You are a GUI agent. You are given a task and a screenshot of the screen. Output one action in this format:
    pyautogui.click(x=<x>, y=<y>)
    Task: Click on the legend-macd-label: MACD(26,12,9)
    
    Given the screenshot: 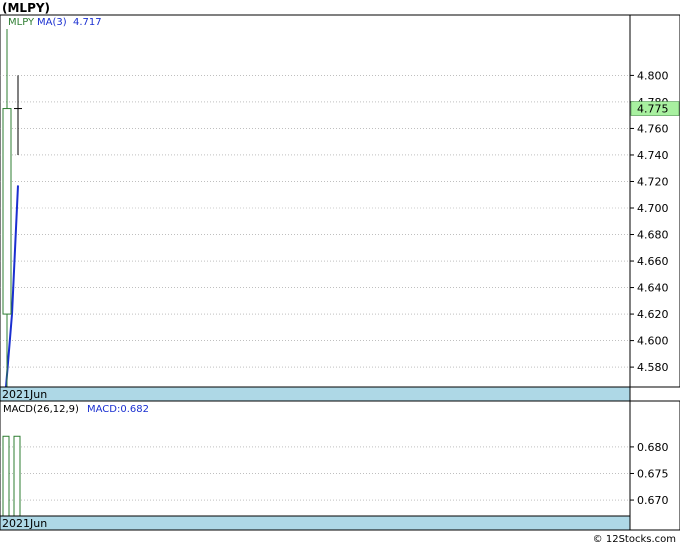 What is the action you would take?
    pyautogui.click(x=41, y=409)
    